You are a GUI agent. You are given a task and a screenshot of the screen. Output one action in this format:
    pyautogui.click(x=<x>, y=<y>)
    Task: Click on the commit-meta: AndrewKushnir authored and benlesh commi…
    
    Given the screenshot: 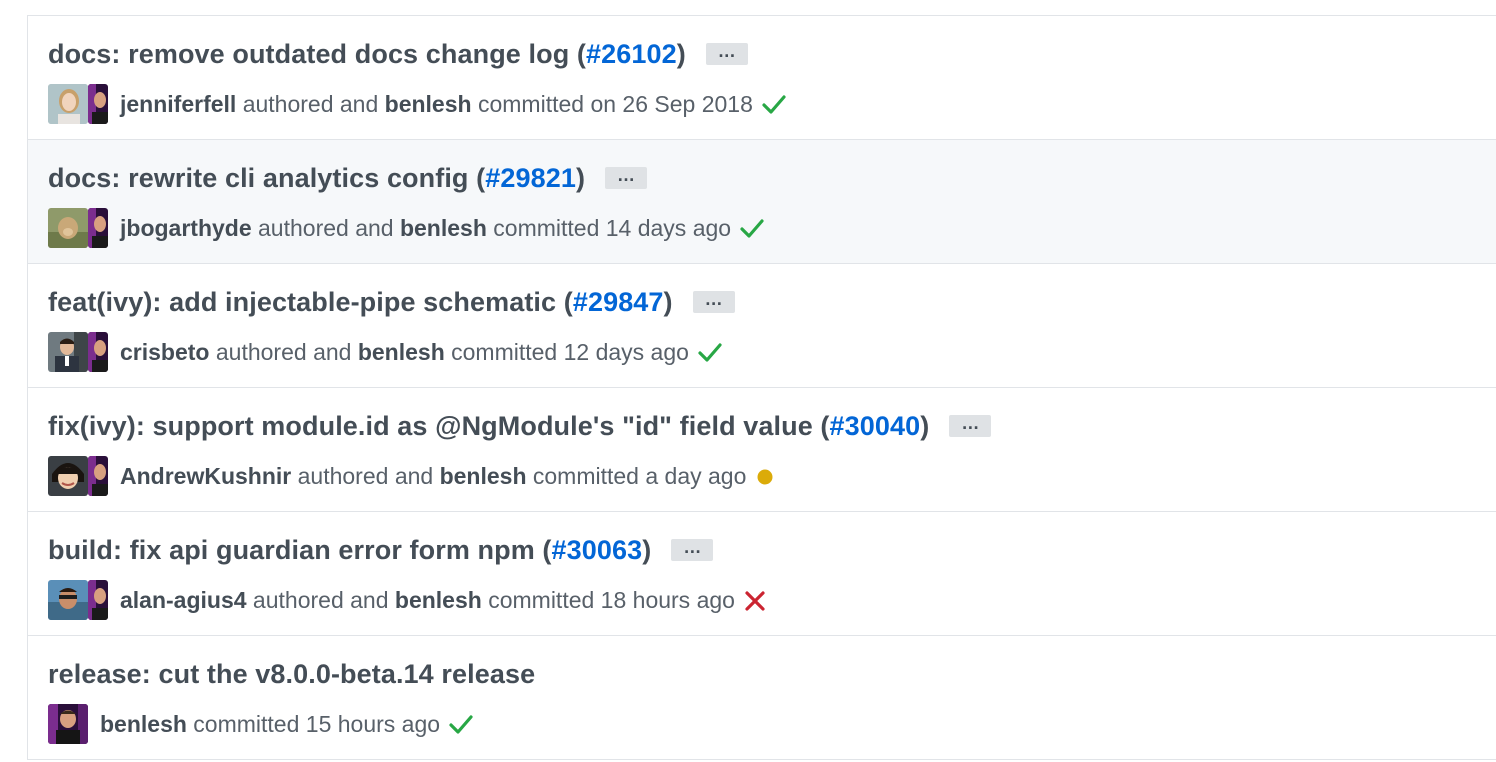 What is the action you would take?
    pyautogui.click(x=433, y=475)
    